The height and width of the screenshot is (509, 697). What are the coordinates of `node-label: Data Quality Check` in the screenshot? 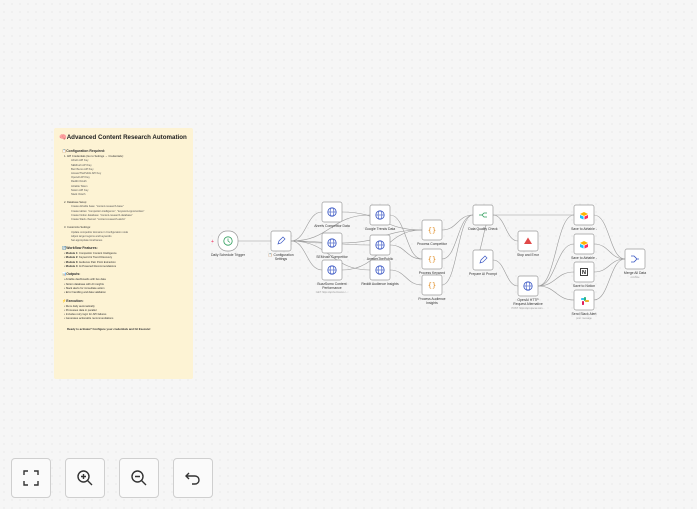 It's located at (483, 229).